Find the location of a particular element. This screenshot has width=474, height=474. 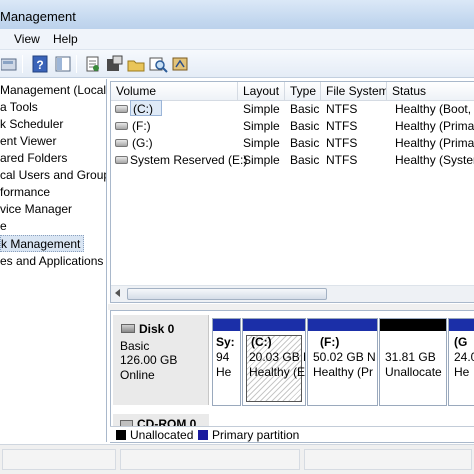

search-icon is located at coordinates (158, 63).